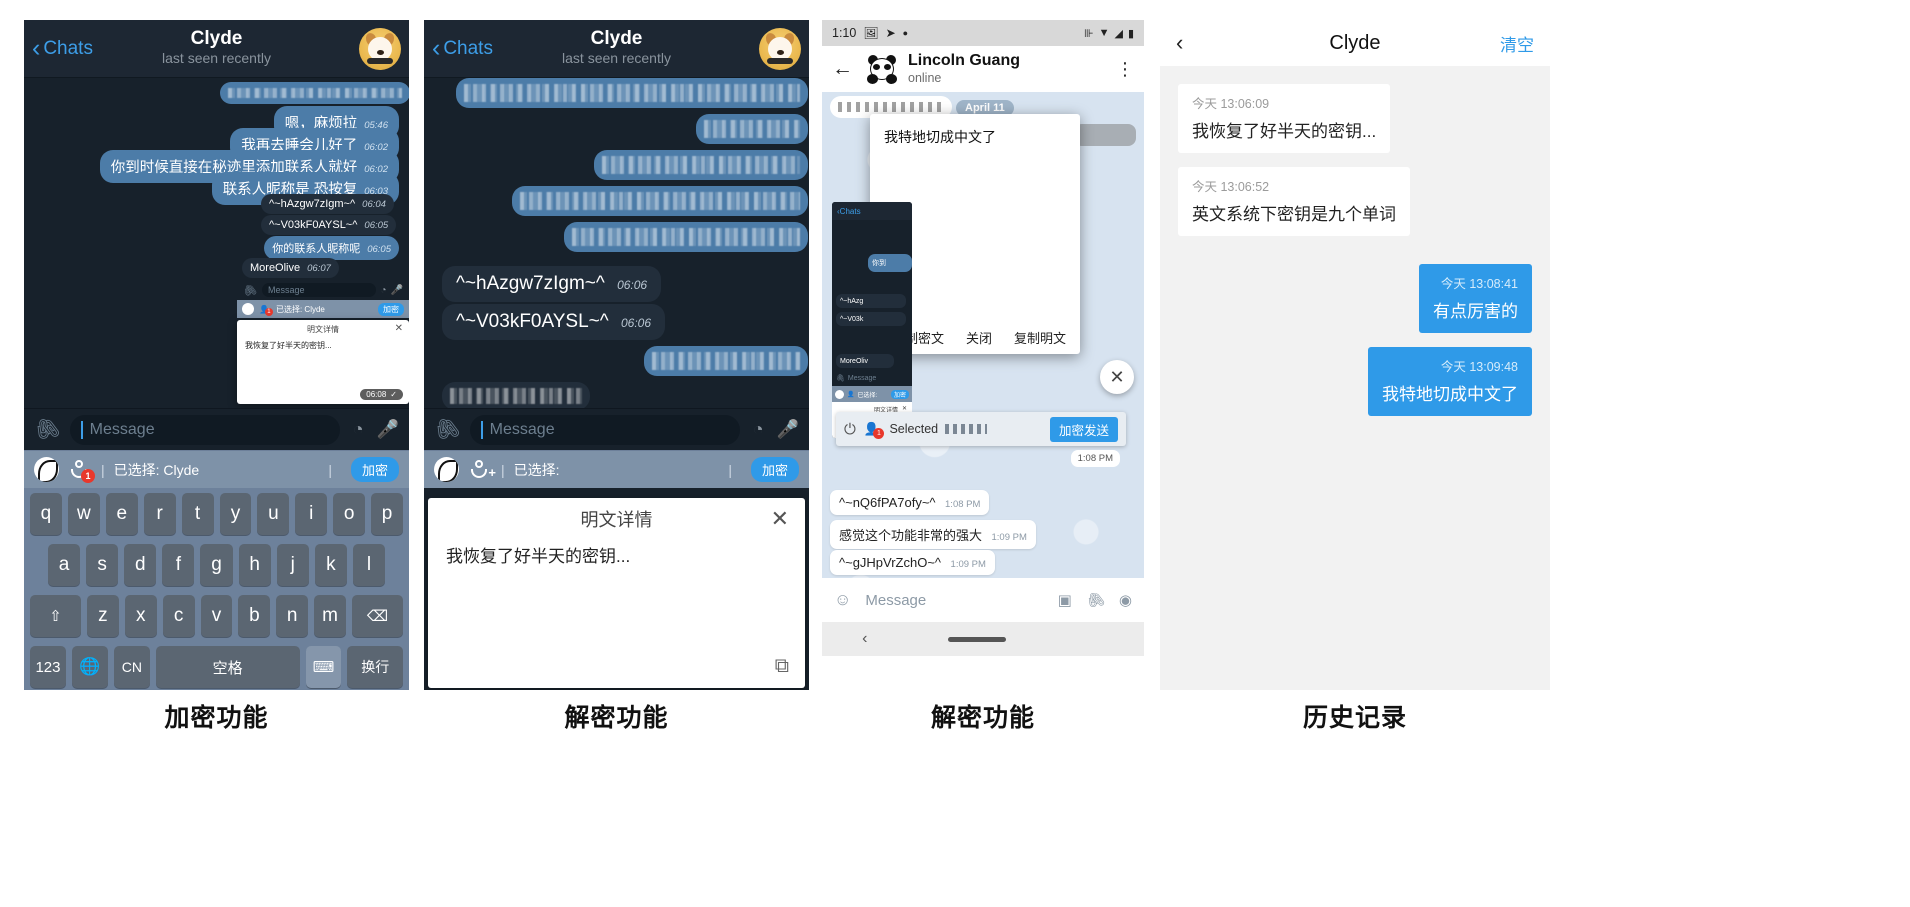 The image size is (1910, 907). What do you see at coordinates (140, 565) in the screenshot?
I see `key-d: d` at bounding box center [140, 565].